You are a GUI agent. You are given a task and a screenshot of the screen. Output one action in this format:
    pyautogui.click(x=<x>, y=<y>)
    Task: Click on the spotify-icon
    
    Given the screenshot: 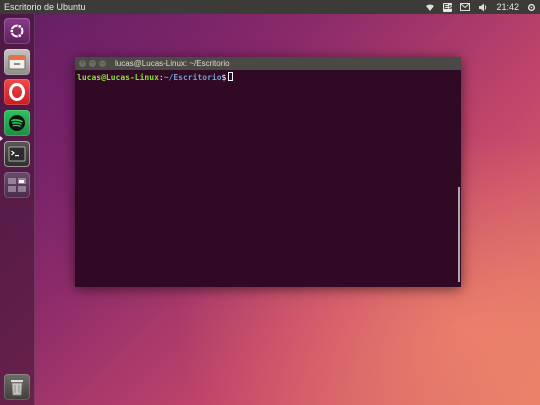 What is the action you would take?
    pyautogui.click(x=17, y=123)
    